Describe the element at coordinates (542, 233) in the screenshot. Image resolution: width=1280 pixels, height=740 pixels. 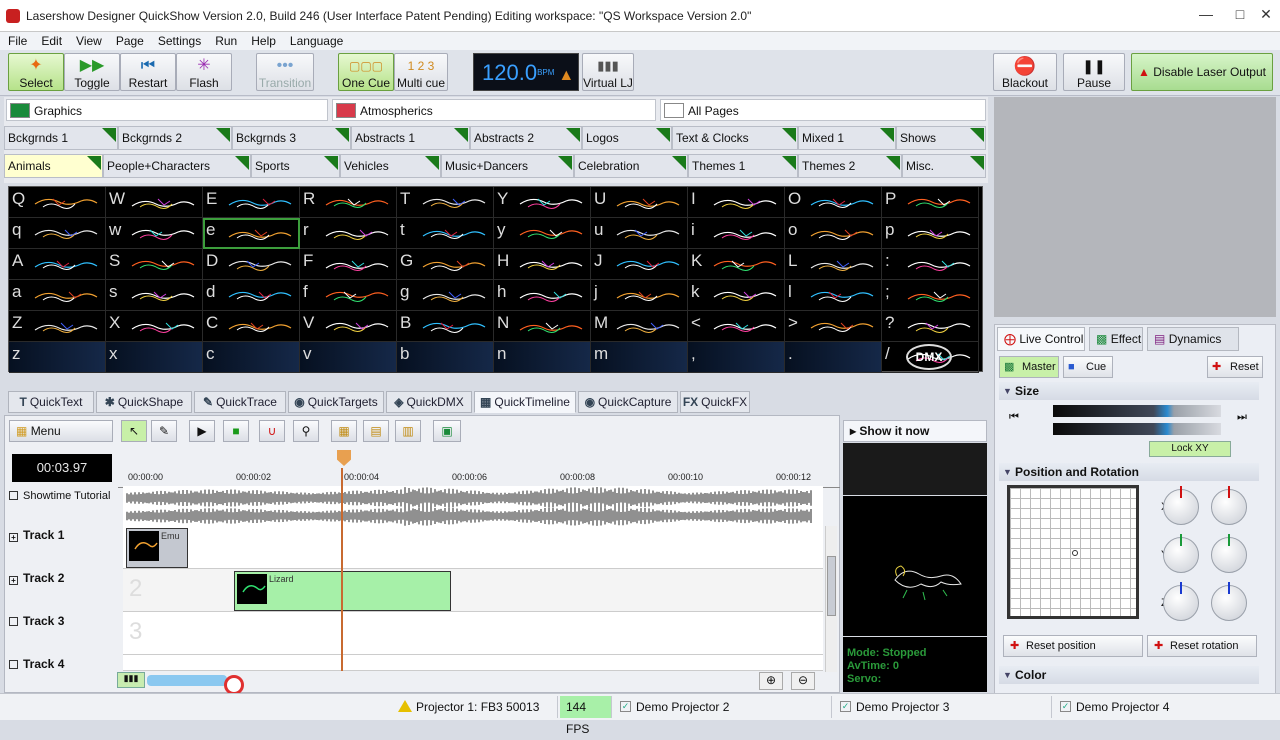
I see `cue-cell: y` at that location.